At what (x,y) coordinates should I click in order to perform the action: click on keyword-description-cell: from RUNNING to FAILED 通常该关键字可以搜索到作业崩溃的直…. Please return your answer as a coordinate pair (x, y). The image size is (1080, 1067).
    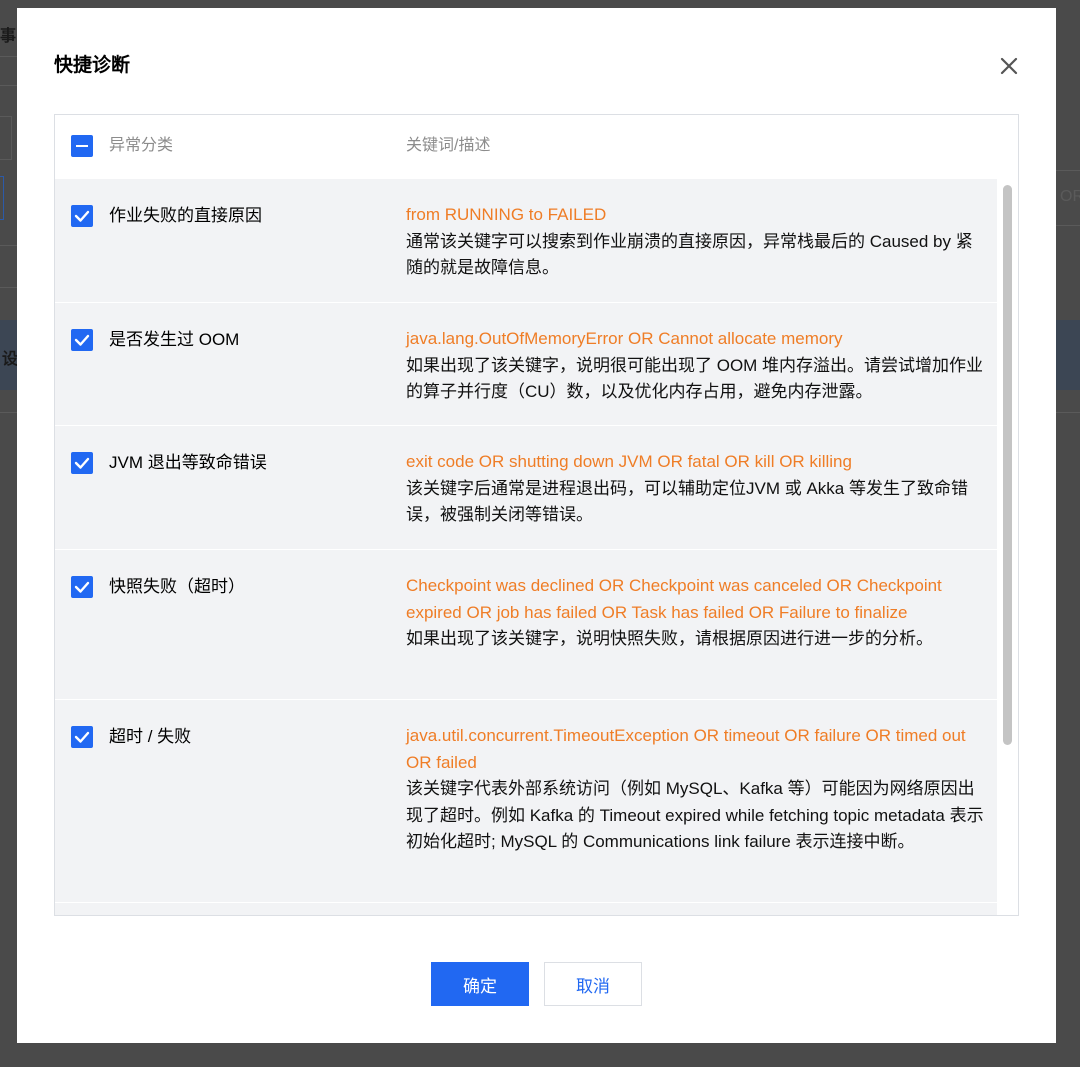
    Looking at the image, I should click on (696, 242).